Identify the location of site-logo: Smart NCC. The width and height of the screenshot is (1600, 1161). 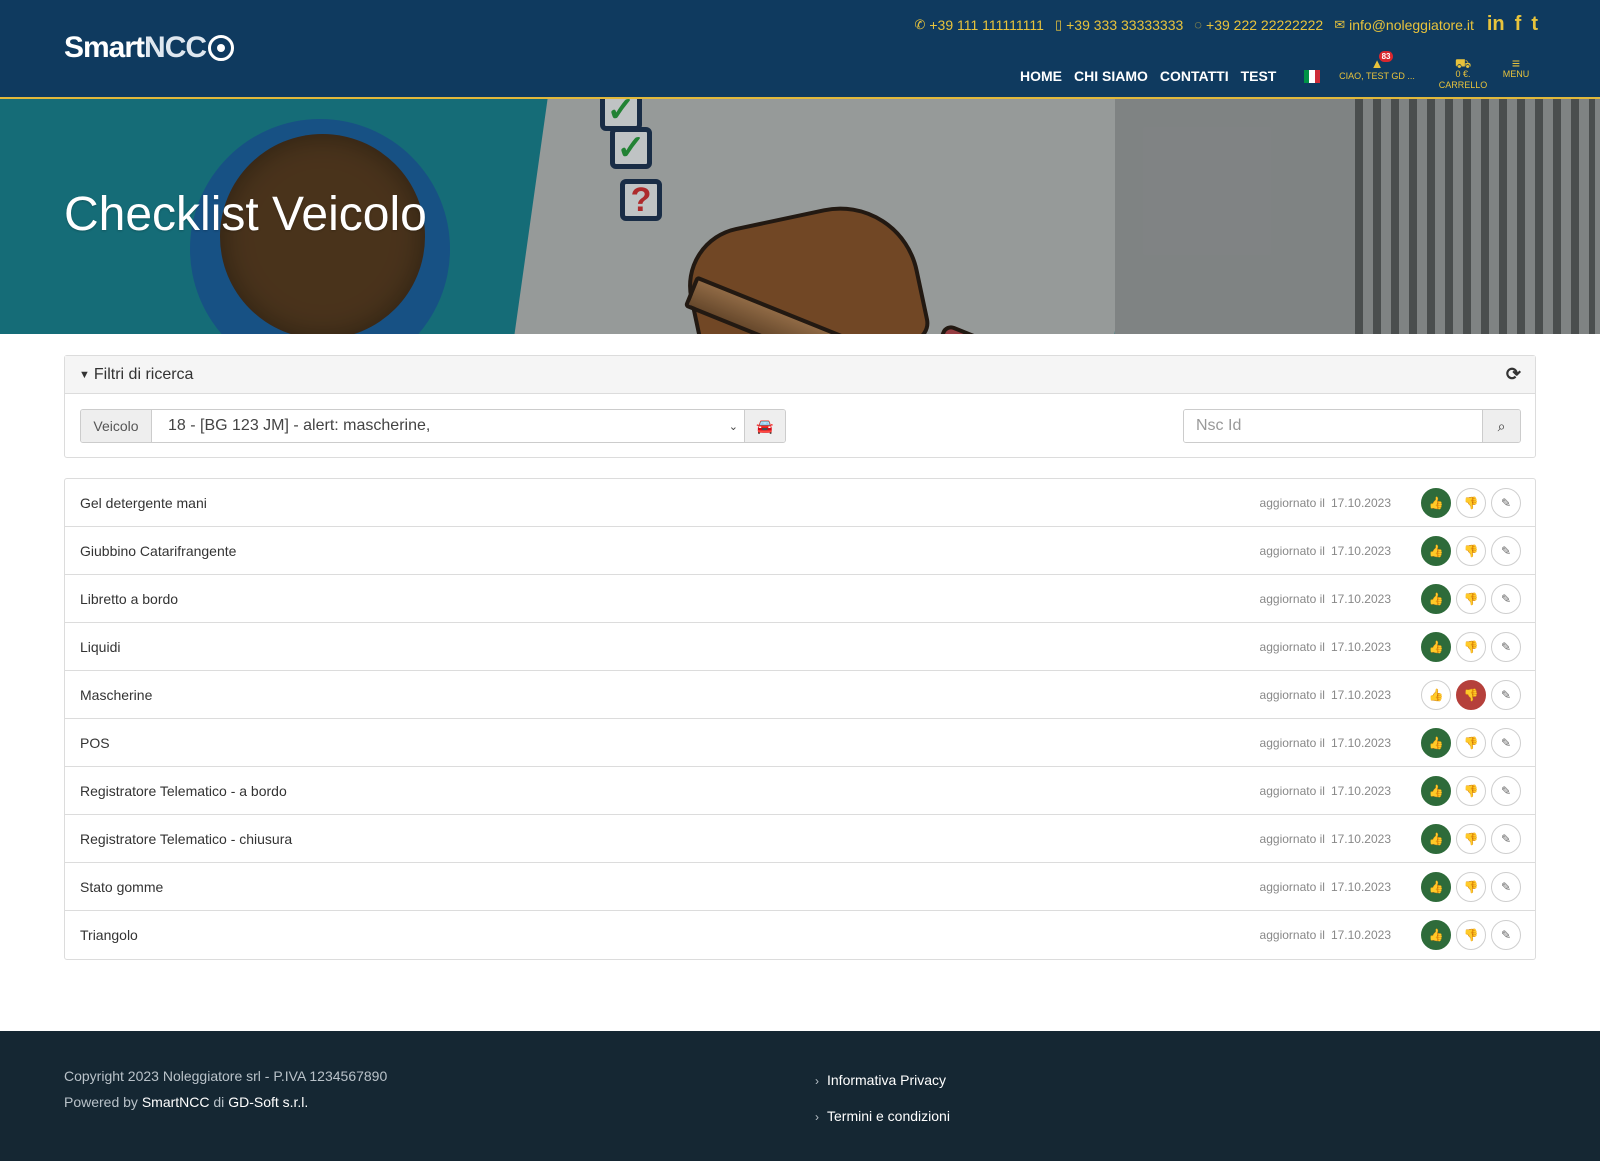
(149, 48).